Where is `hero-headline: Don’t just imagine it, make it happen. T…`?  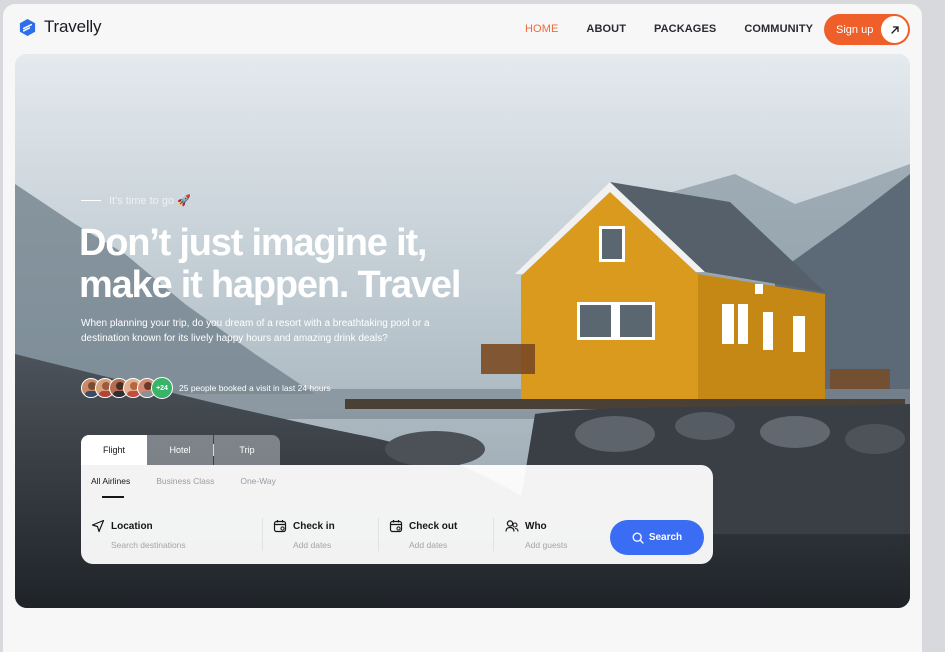
hero-headline: Don’t just imagine it, make it happen. T… is located at coordinates (299, 264).